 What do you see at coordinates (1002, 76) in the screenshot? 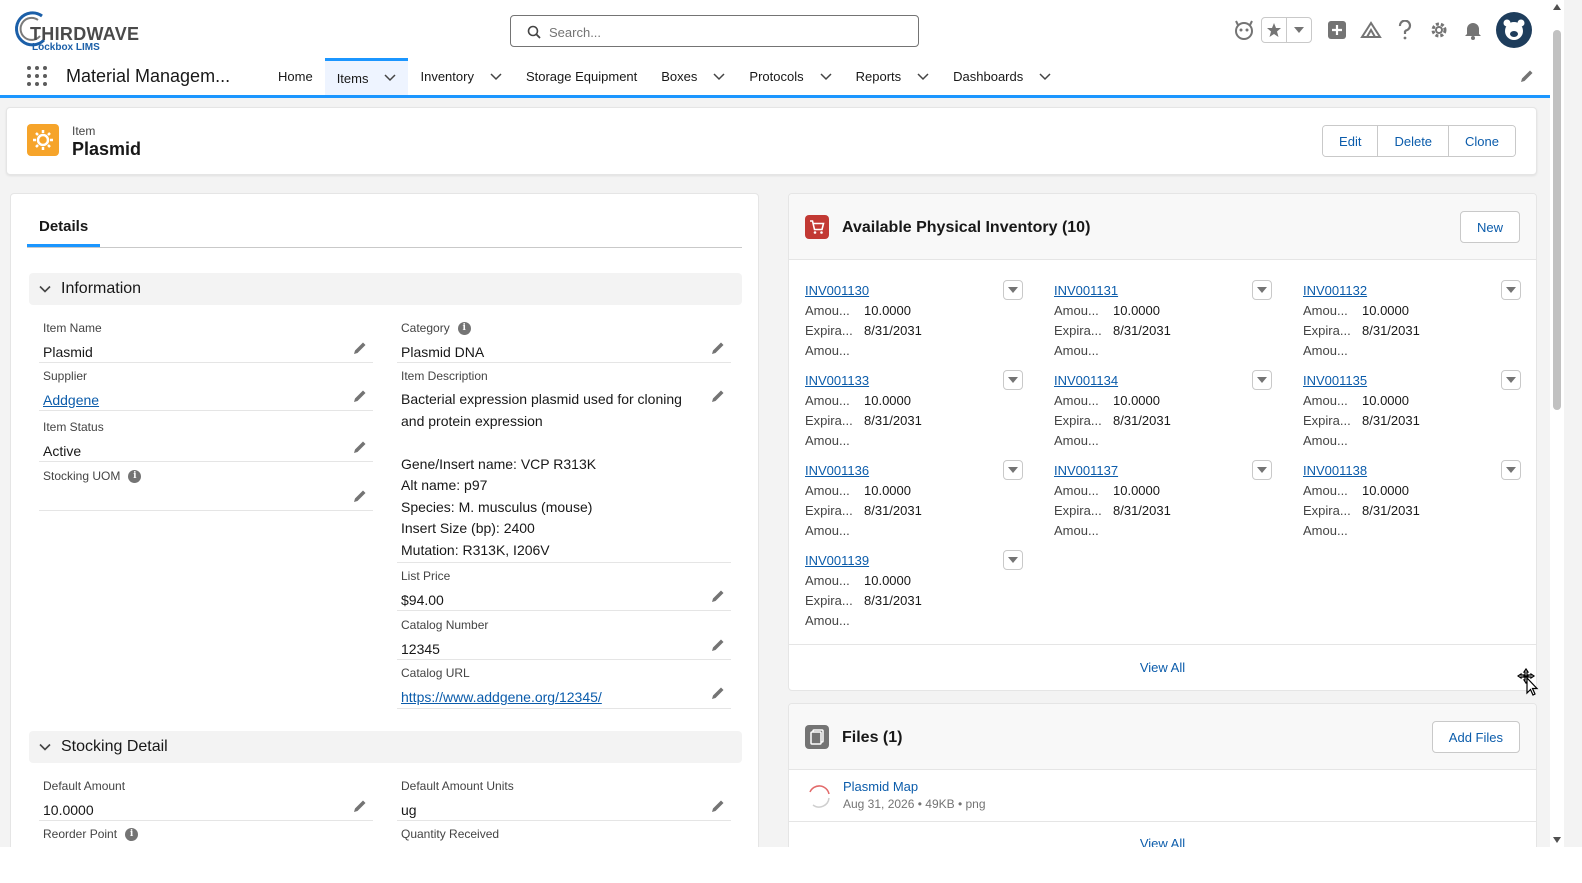
I see `nav-tab-dashboards: Dashboards` at bounding box center [1002, 76].